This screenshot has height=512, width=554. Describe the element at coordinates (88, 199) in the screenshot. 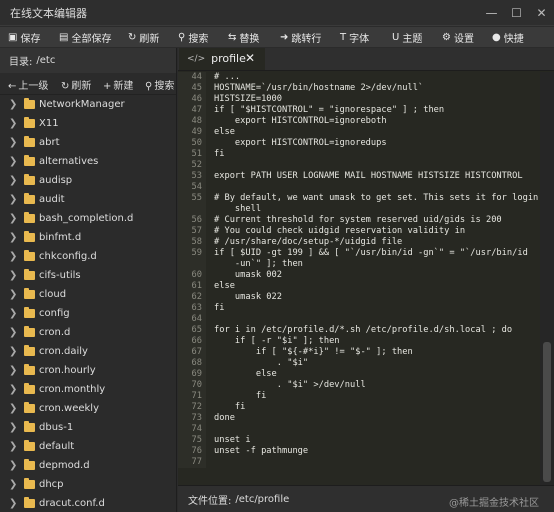

I see `tree-item: ❯ audit` at that location.